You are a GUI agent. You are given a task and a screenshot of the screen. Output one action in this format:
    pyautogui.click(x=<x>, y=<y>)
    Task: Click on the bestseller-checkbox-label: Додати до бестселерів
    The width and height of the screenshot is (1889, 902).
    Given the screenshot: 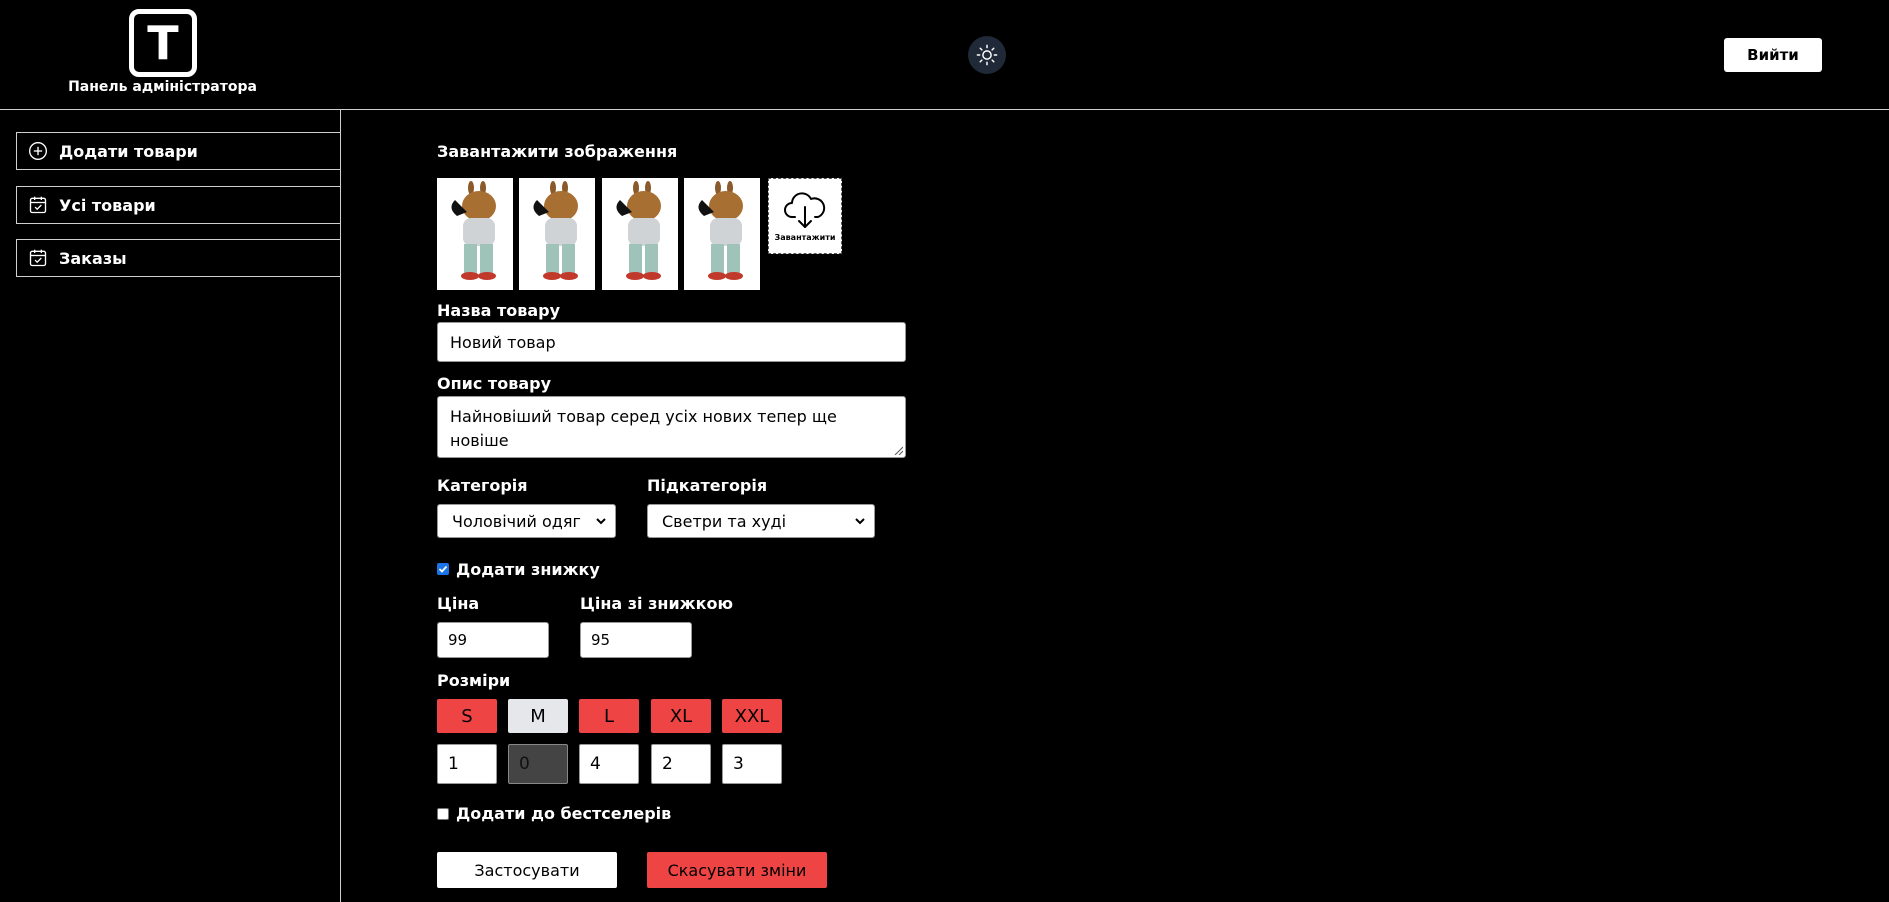 What is the action you would take?
    pyautogui.click(x=564, y=813)
    